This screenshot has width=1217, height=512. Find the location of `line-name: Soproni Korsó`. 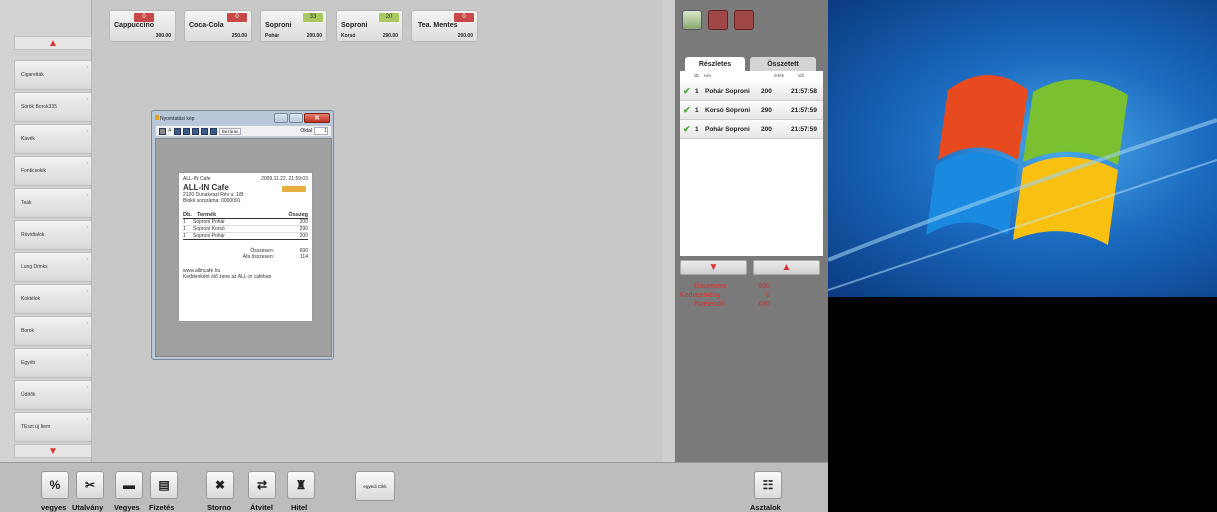

line-name: Soproni Korsó is located at coordinates (209, 229).